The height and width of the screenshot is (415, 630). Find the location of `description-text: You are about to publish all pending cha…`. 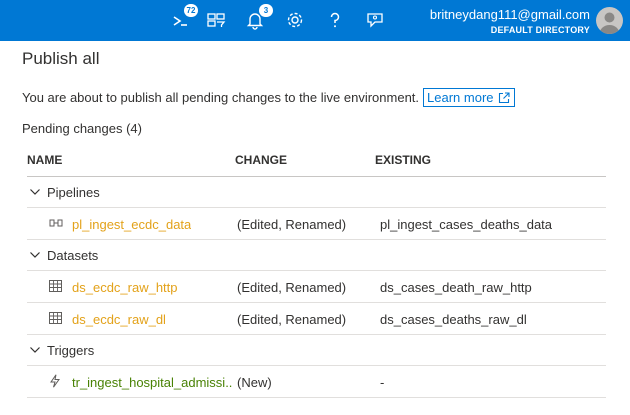

description-text: You are about to publish all pending cha… is located at coordinates (221, 97).